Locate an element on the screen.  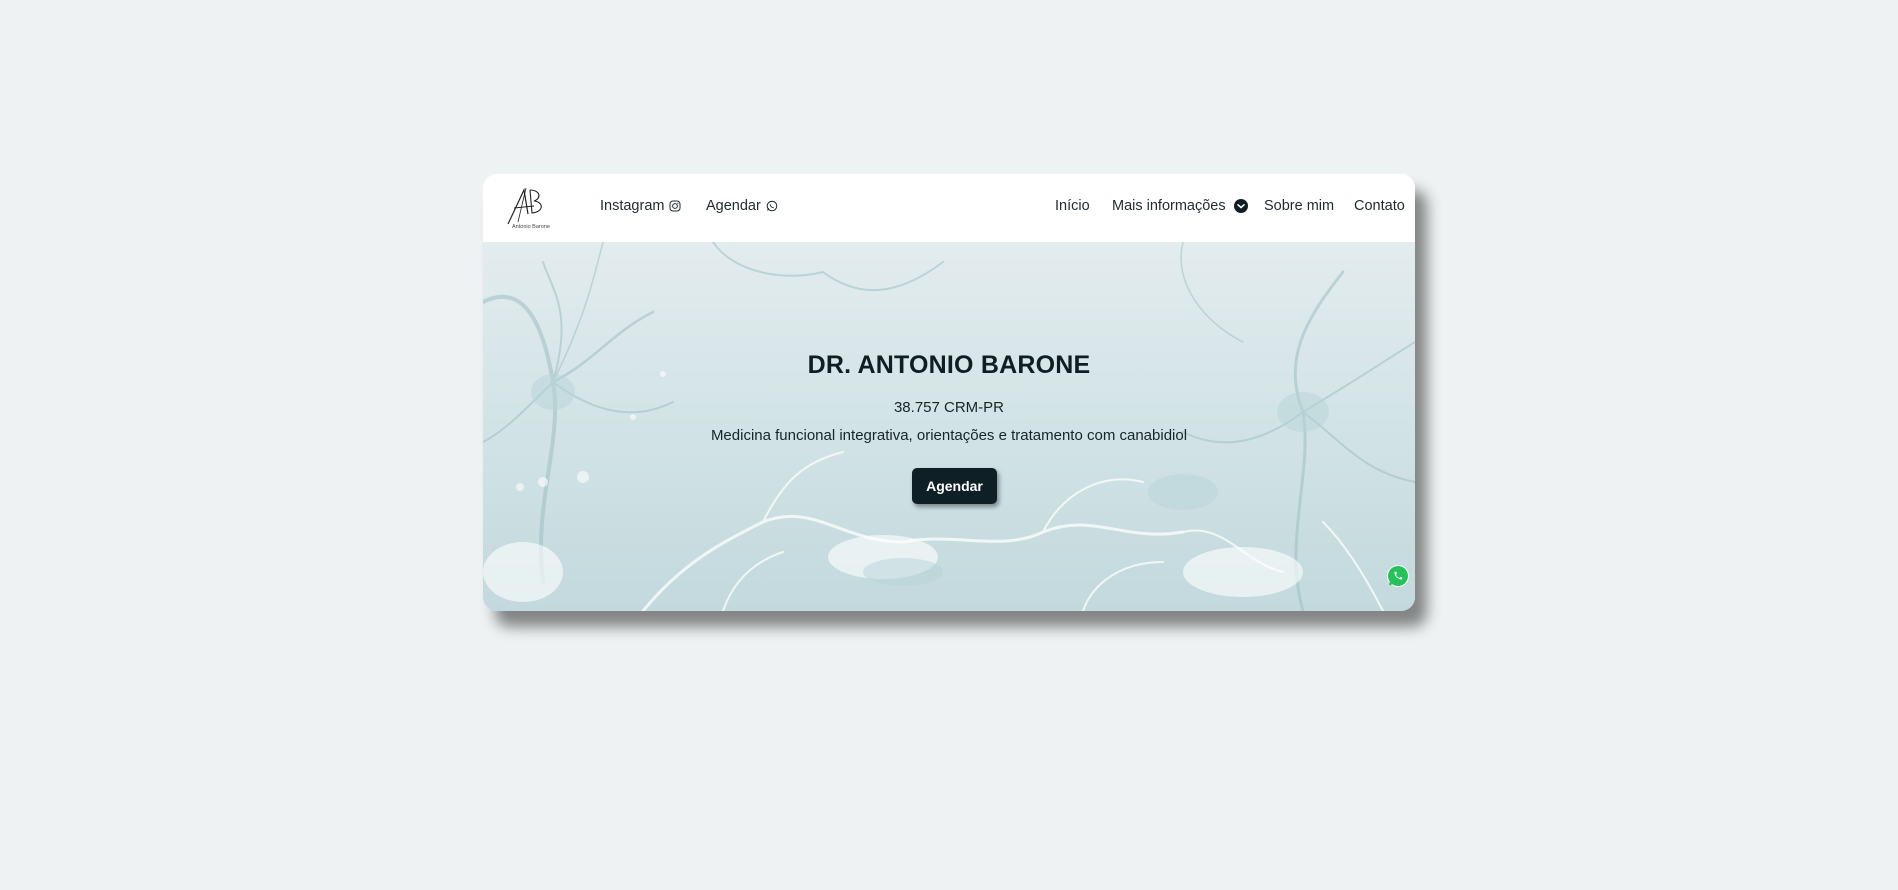
nav-link-label: Início is located at coordinates (1072, 206).